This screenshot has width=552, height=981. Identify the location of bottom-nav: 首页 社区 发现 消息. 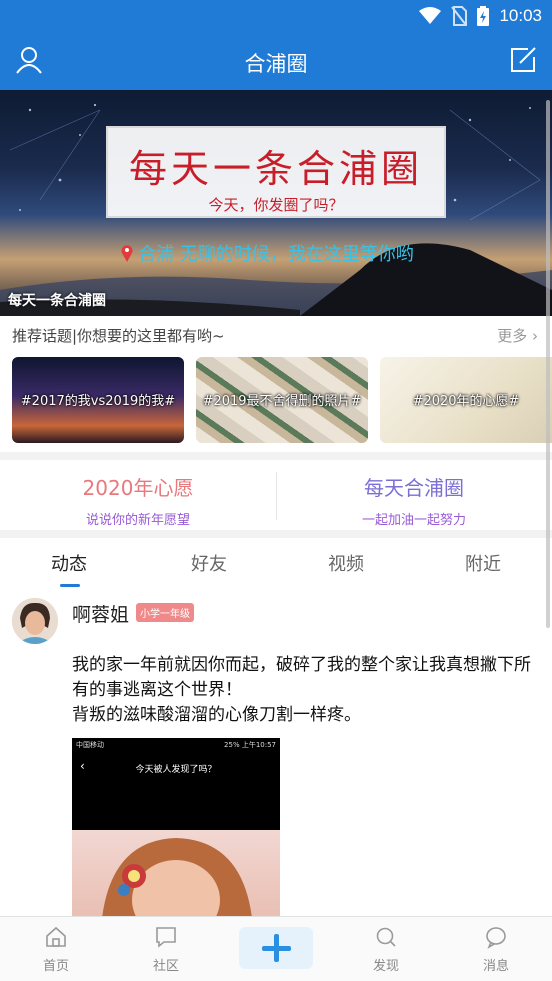
(276, 948).